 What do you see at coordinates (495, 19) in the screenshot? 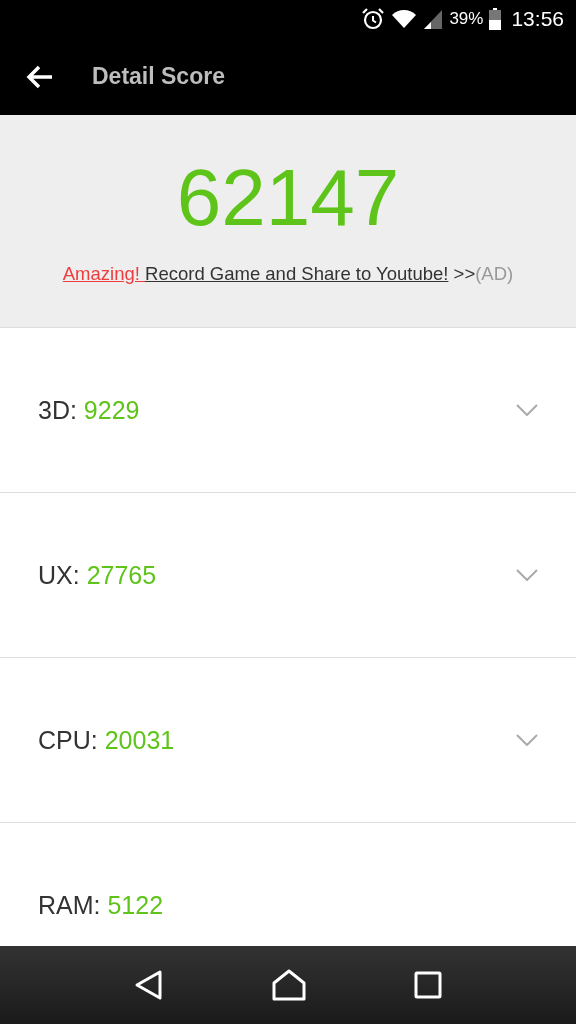
I see `battery-icon` at bounding box center [495, 19].